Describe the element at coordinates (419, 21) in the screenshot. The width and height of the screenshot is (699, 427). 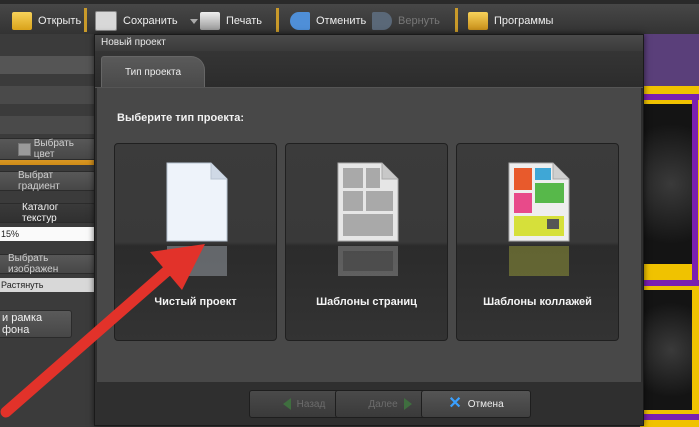
I see `redo-label: Вернуть` at that location.